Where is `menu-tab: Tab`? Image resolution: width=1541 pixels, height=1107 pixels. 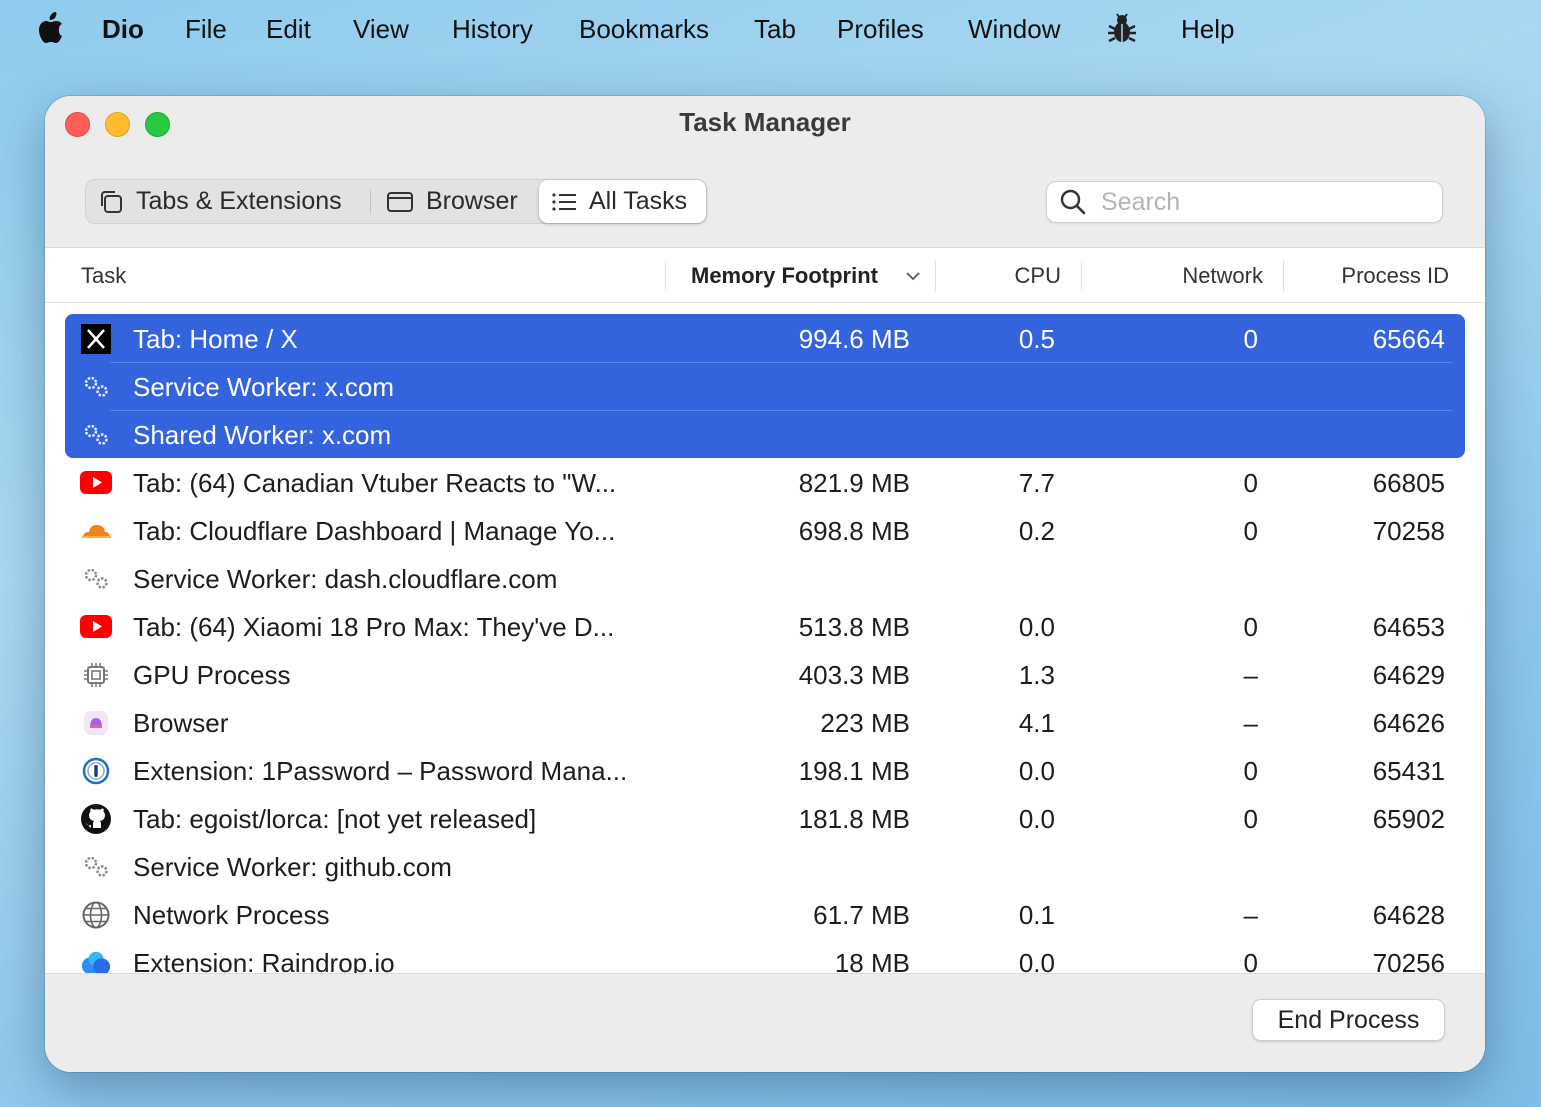
menu-tab: Tab is located at coordinates (775, 29).